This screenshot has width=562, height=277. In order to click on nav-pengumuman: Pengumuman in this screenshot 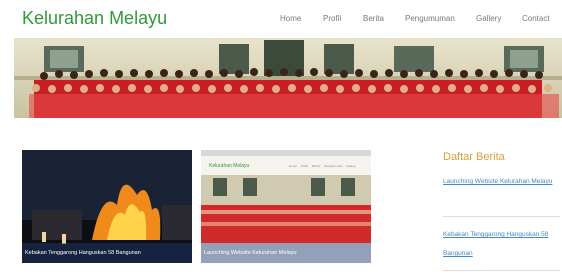, I will do `click(430, 18)`.